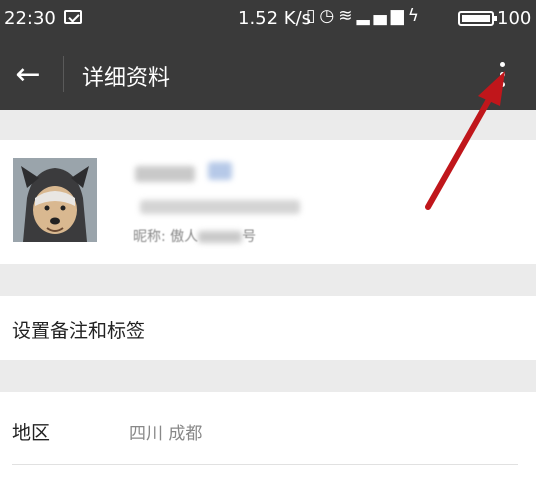 The height and width of the screenshot is (487, 536). I want to click on avatar-image, so click(55, 200).